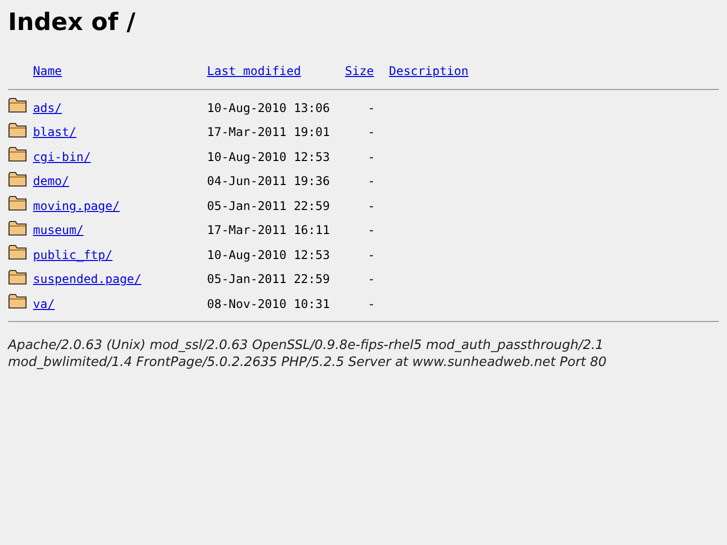 The width and height of the screenshot is (727, 545). What do you see at coordinates (269, 132) in the screenshot?
I see `modified-date: 17-Mar-2011 19:01` at bounding box center [269, 132].